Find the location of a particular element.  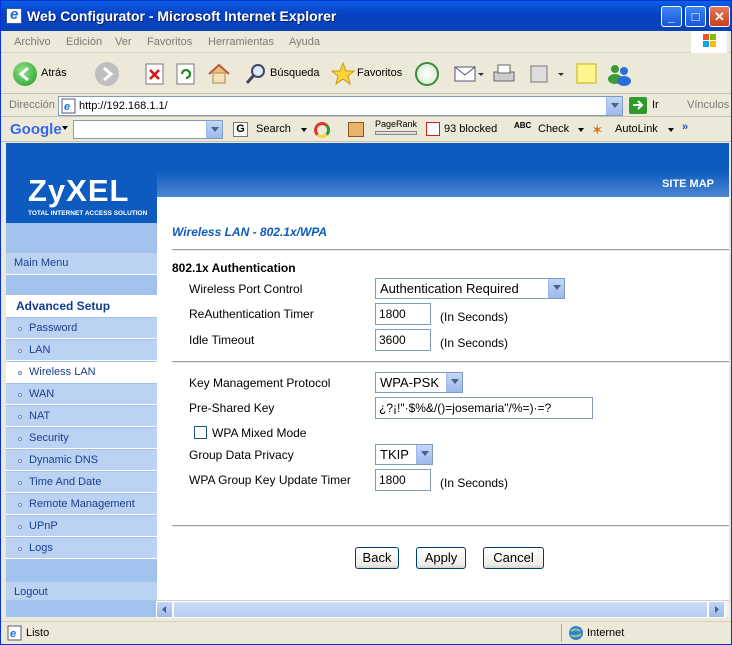

minimize-button: _ is located at coordinates (671, 16).